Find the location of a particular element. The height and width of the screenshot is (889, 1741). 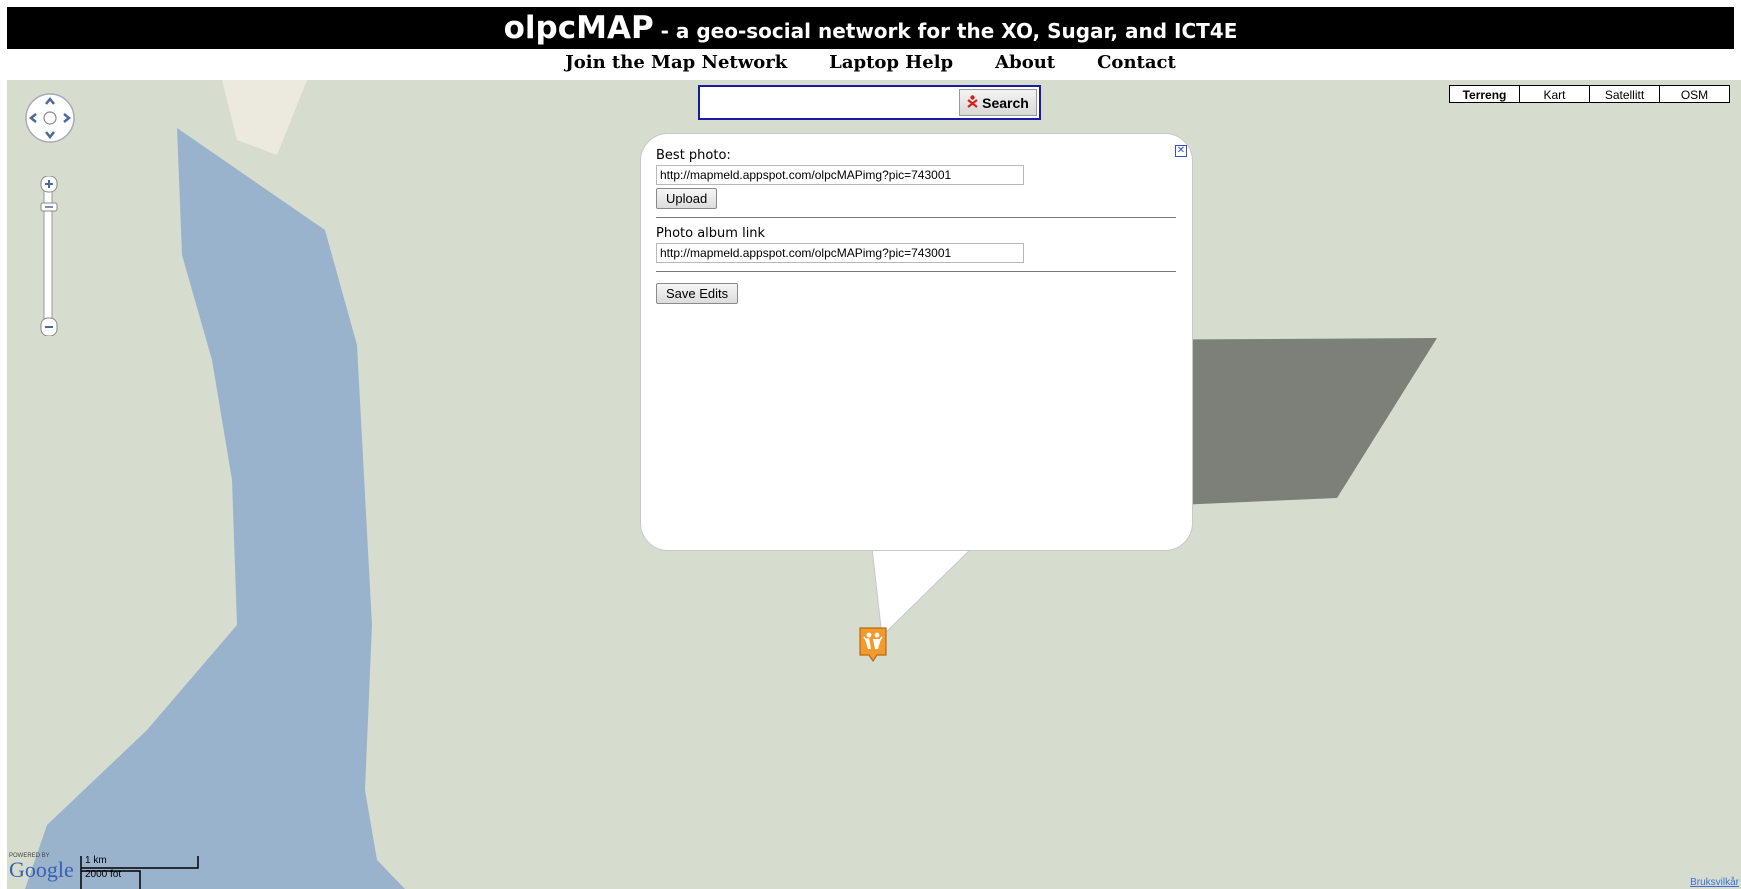

best-photo-field is located at coordinates (840, 175).